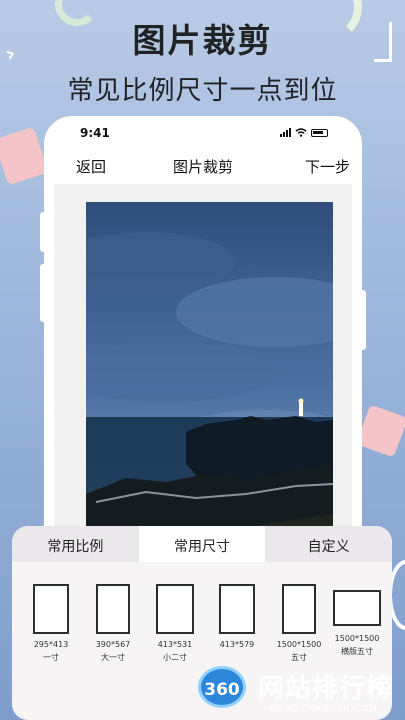  Describe the element at coordinates (357, 651) in the screenshot. I see `size-name: 横版五寸` at that location.